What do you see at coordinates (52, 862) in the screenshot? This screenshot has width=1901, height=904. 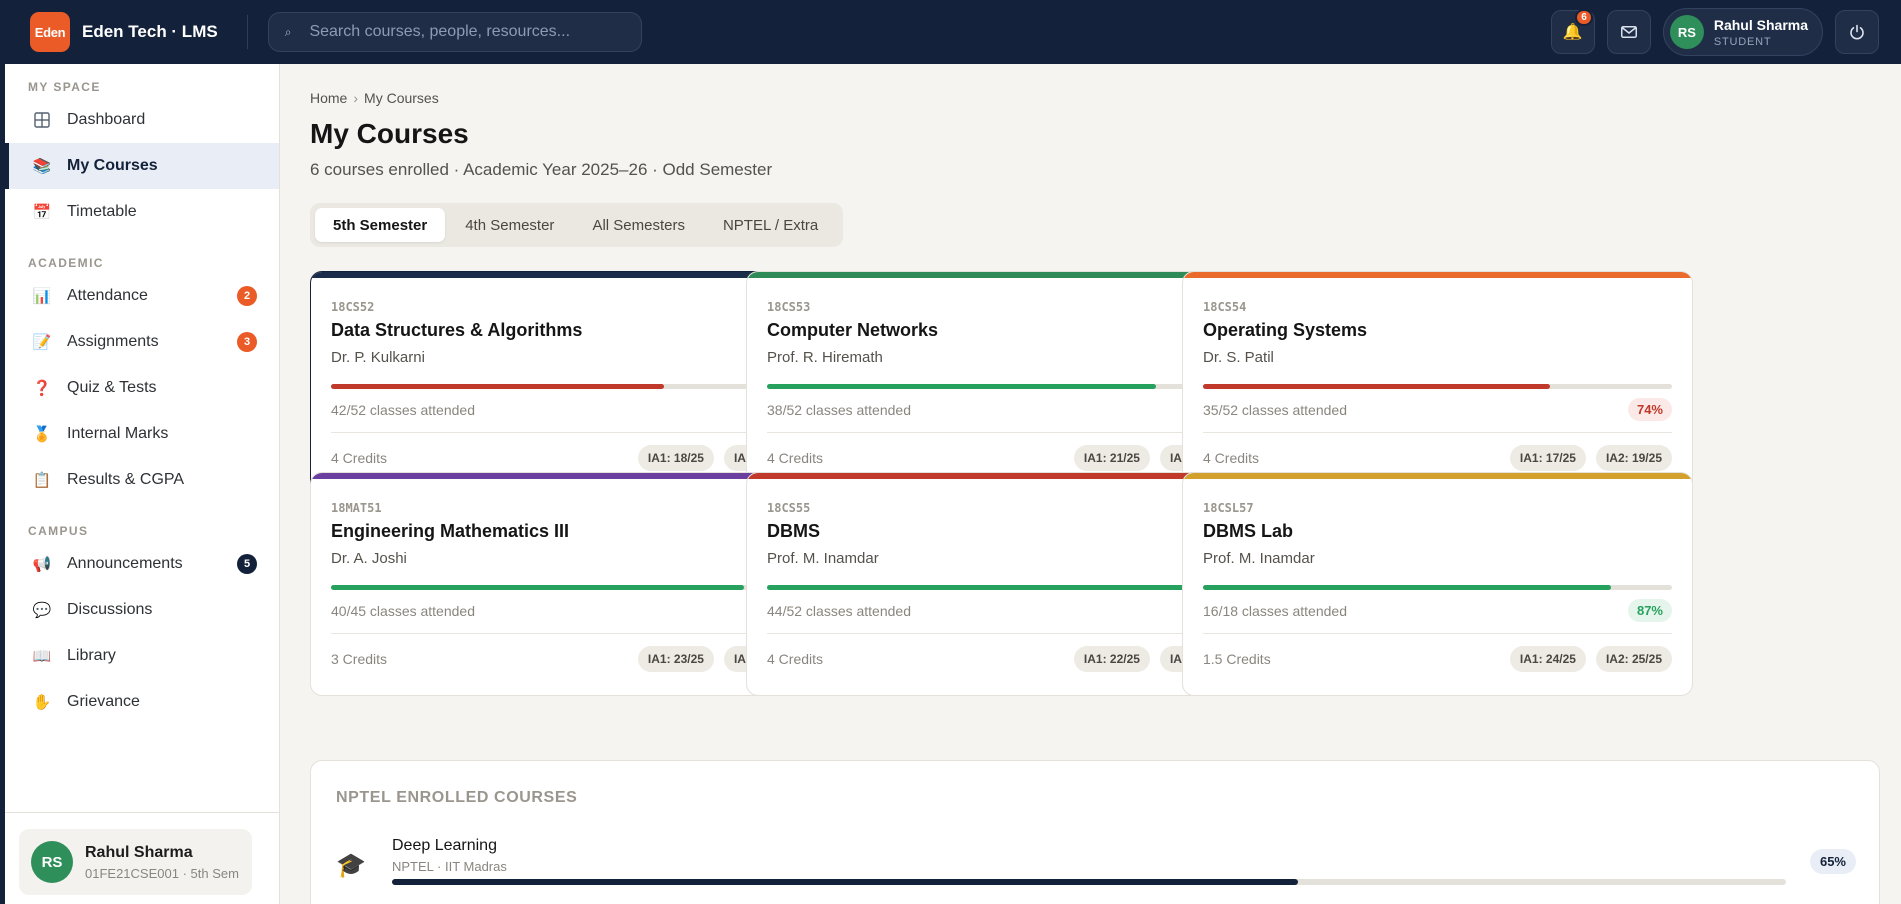 I see `avatar: RS` at bounding box center [52, 862].